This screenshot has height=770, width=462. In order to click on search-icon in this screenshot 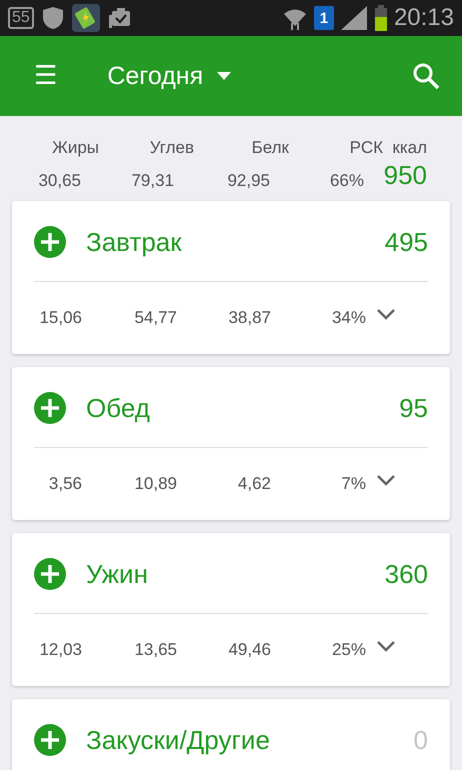, I will do `click(426, 76)`.